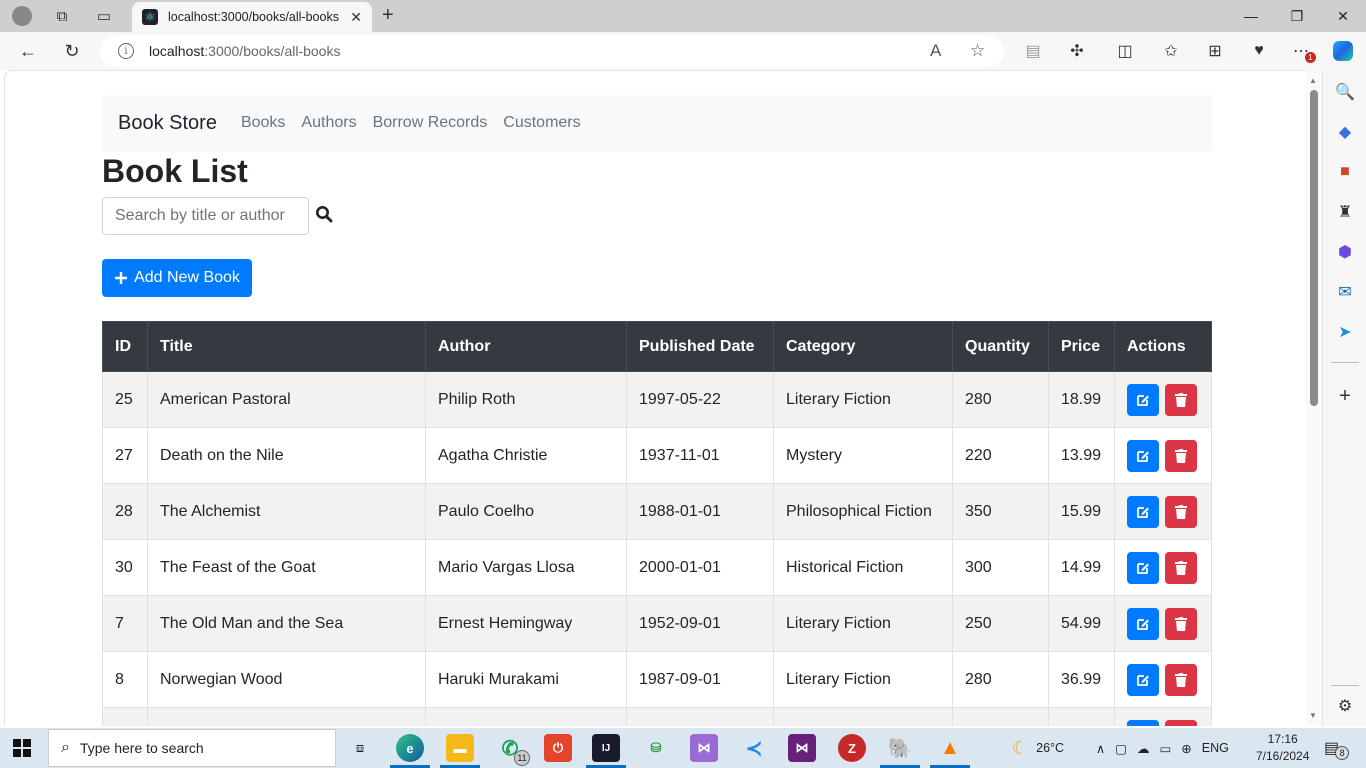  Describe the element at coordinates (1313, 80) in the screenshot. I see `scroll-up-arrow: ▲` at that location.